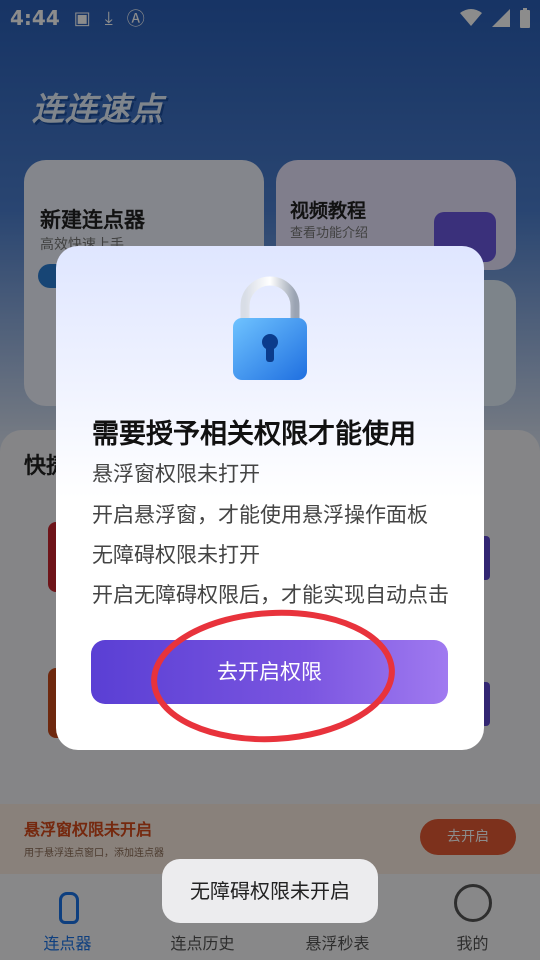 The height and width of the screenshot is (960, 540). Describe the element at coordinates (176, 474) in the screenshot. I see `dialog-line: 悬浮窗权限未打开` at that location.